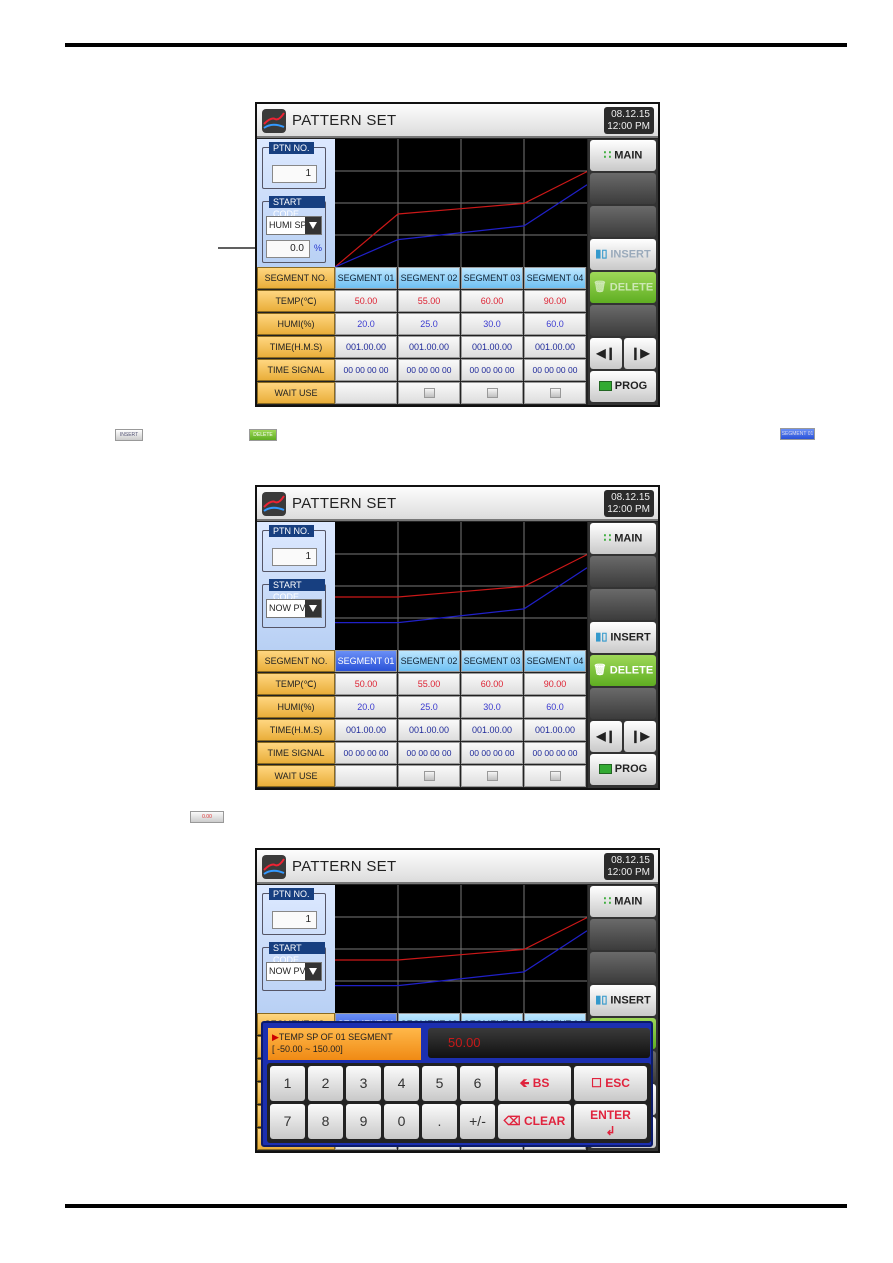 This screenshot has width=893, height=1263. What do you see at coordinates (363, 1083) in the screenshot?
I see `key-button: 3` at bounding box center [363, 1083].